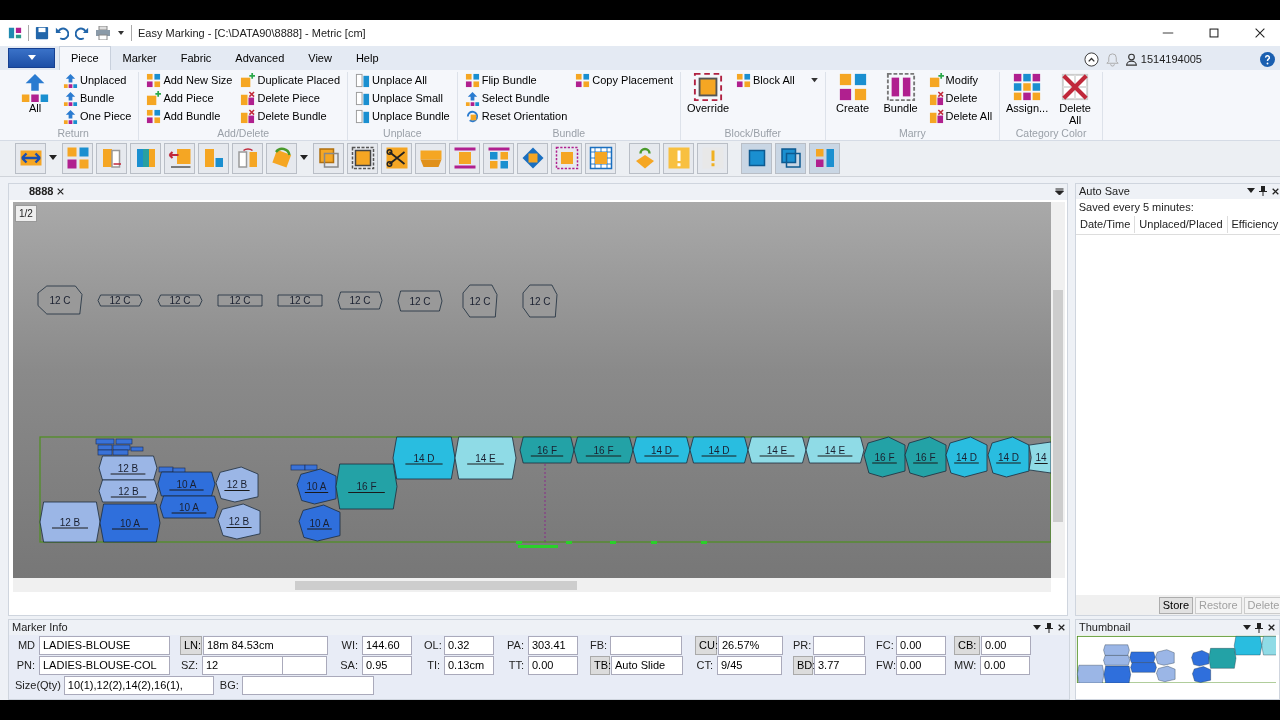  I want to click on value-field: 10(1),12(2),14(2),16(1),, so click(138, 685).